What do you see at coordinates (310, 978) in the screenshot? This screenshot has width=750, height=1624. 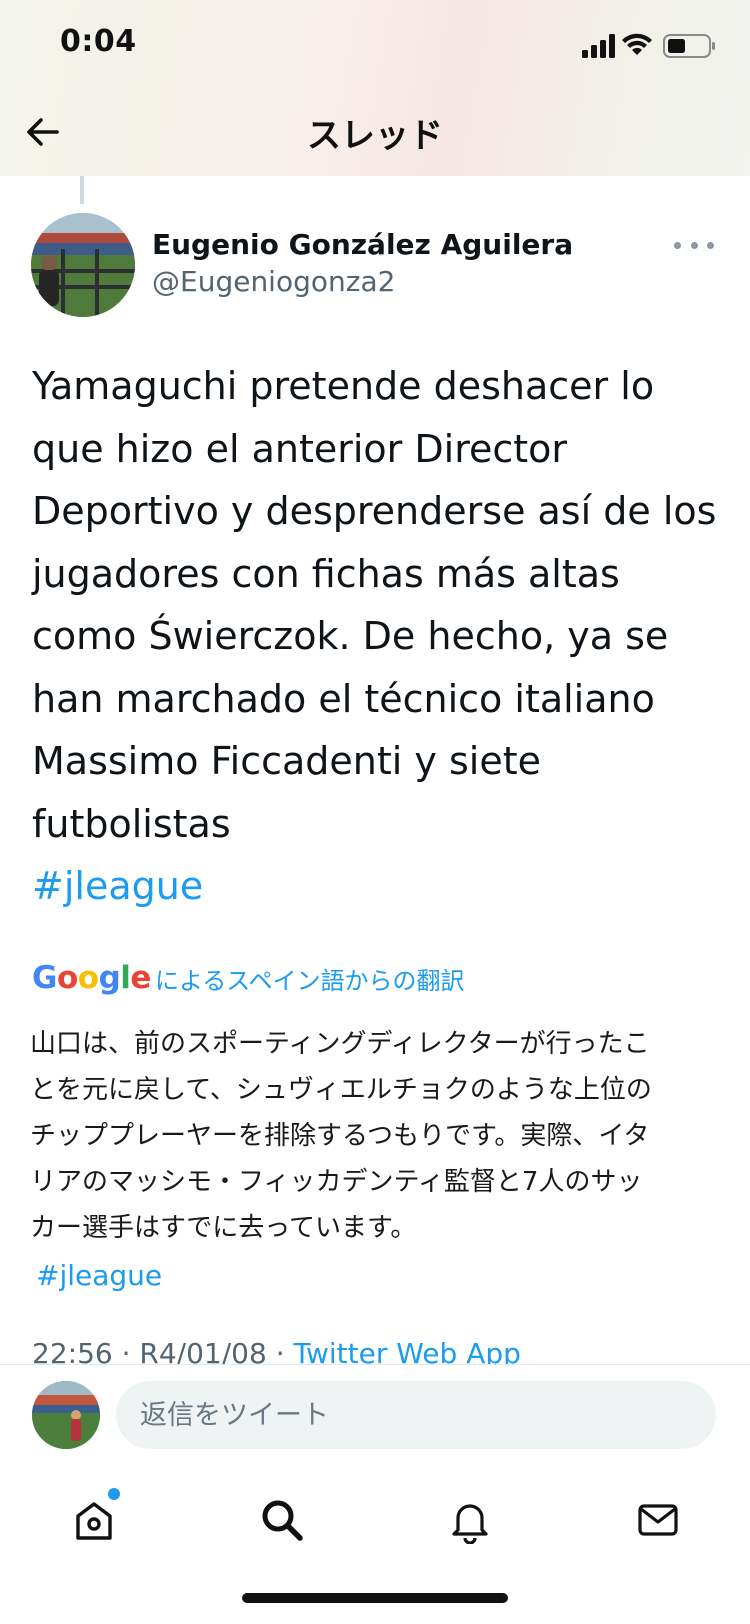 I see `translation-label: によるスペイン語からの翻訳` at bounding box center [310, 978].